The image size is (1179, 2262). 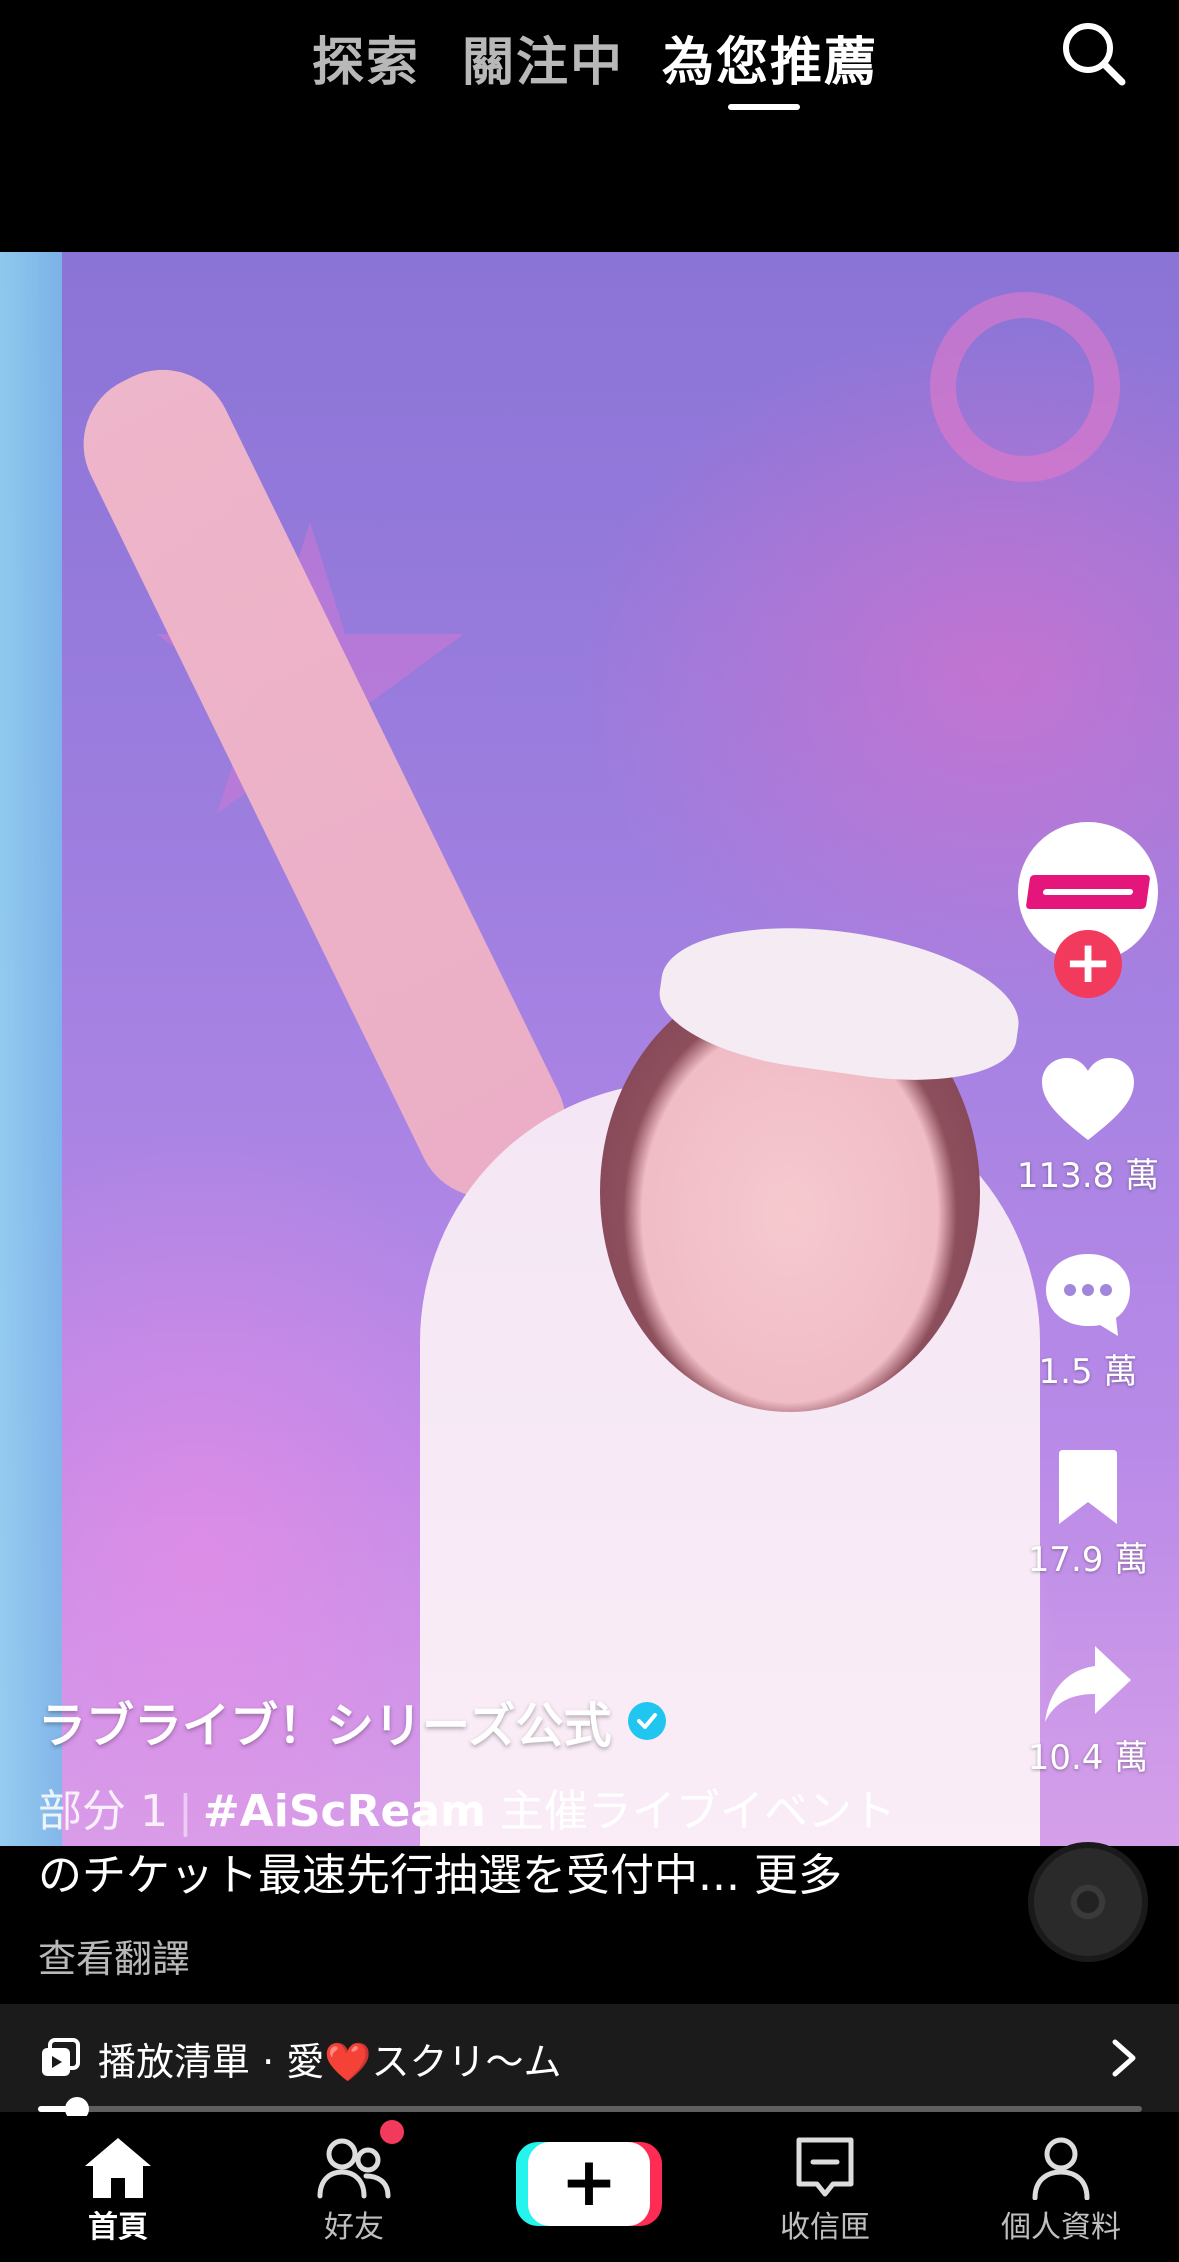 What do you see at coordinates (764, 107) in the screenshot?
I see `active-tab-indicator` at bounding box center [764, 107].